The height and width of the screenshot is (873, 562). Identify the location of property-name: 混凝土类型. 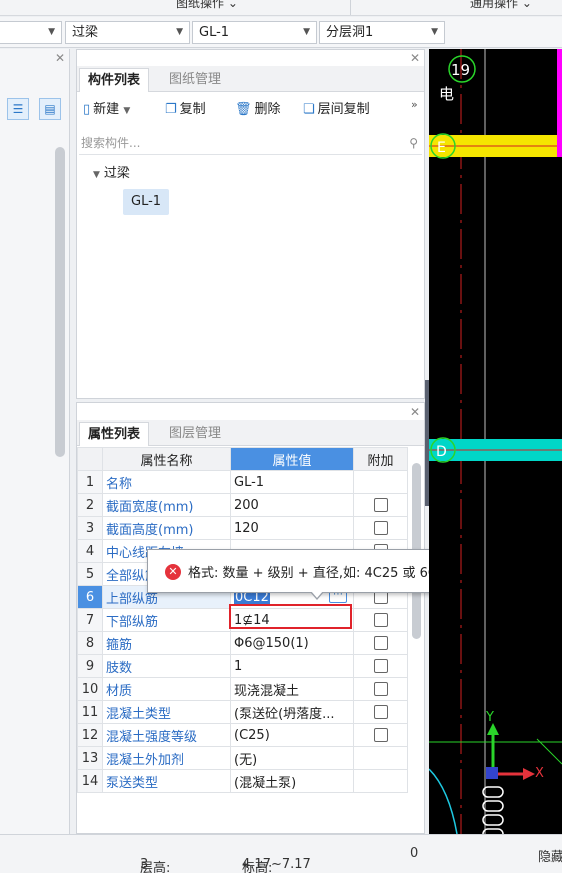
(166, 712).